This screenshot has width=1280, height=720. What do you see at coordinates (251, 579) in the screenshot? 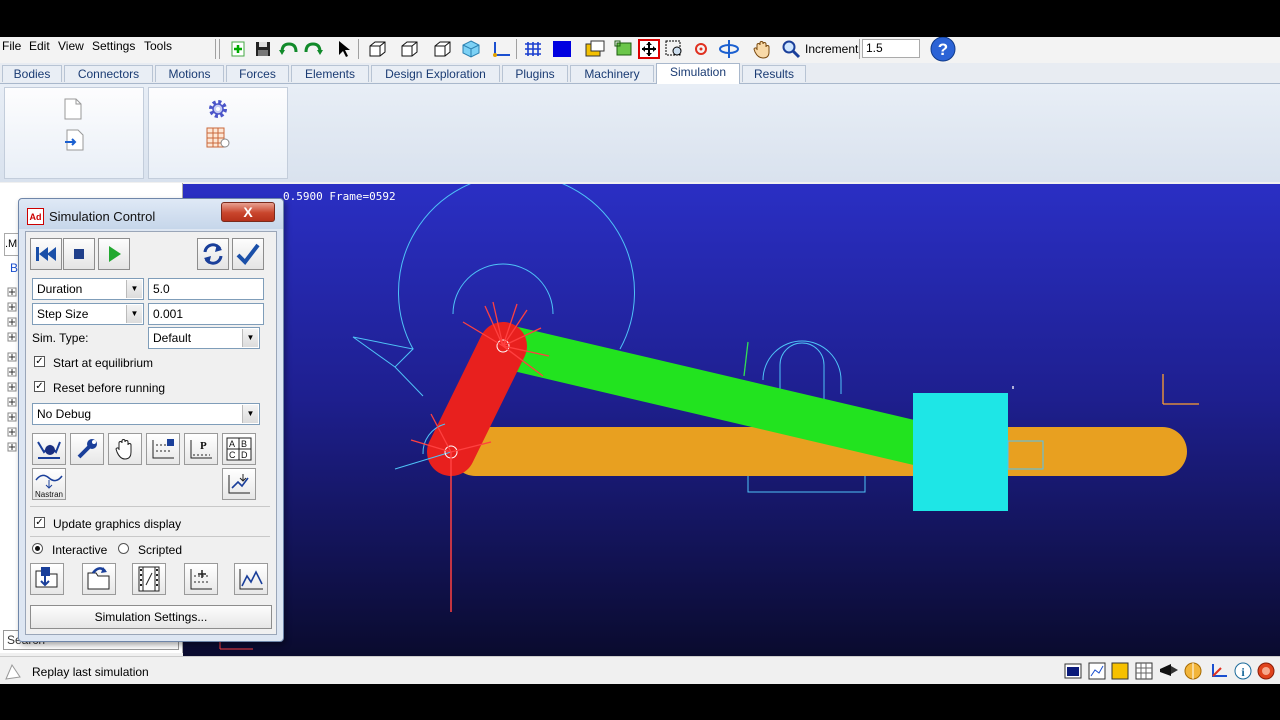
I see `postprocessor-plot-button` at bounding box center [251, 579].